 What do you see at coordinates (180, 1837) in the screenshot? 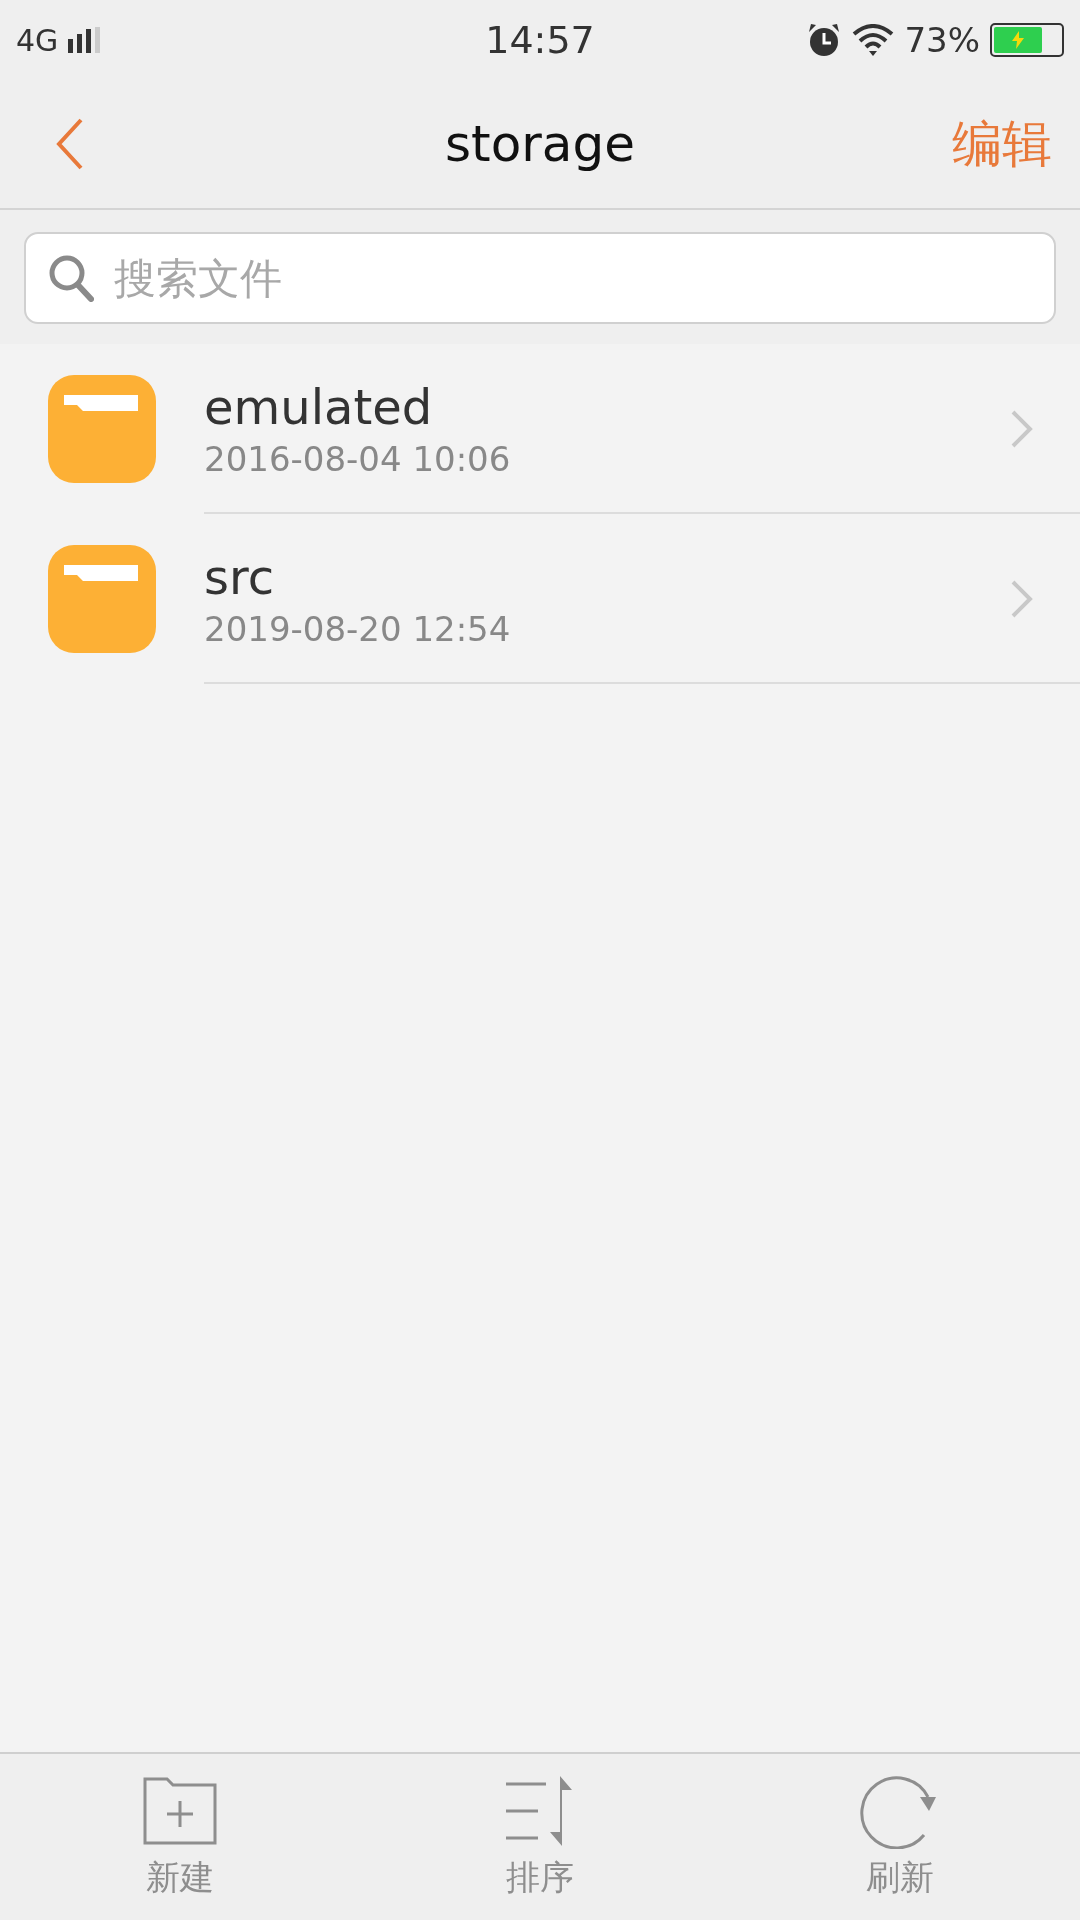
I see `new-folder-button: 新建` at bounding box center [180, 1837].